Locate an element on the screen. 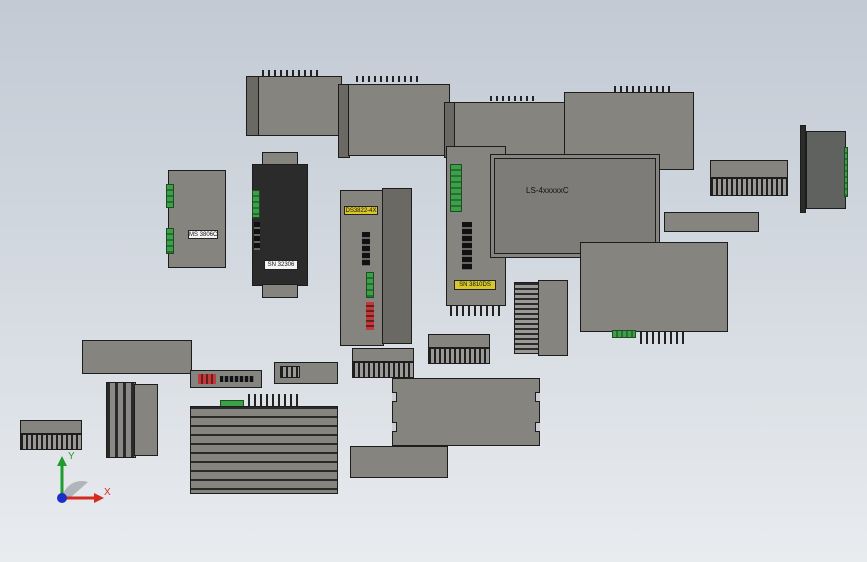 Image resolution: width=867 pixels, height=562 pixels. coordinate-triad: X Y is located at coordinates (80, 482).